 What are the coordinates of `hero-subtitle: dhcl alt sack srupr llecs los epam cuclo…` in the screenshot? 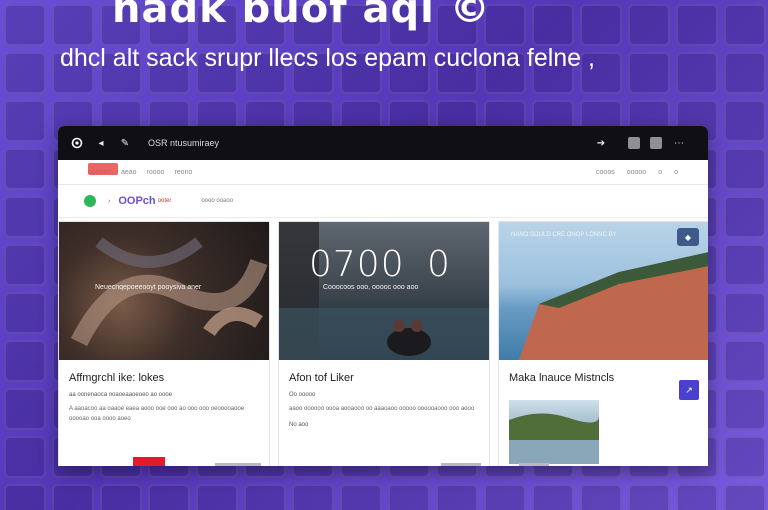 It's located at (327, 58).